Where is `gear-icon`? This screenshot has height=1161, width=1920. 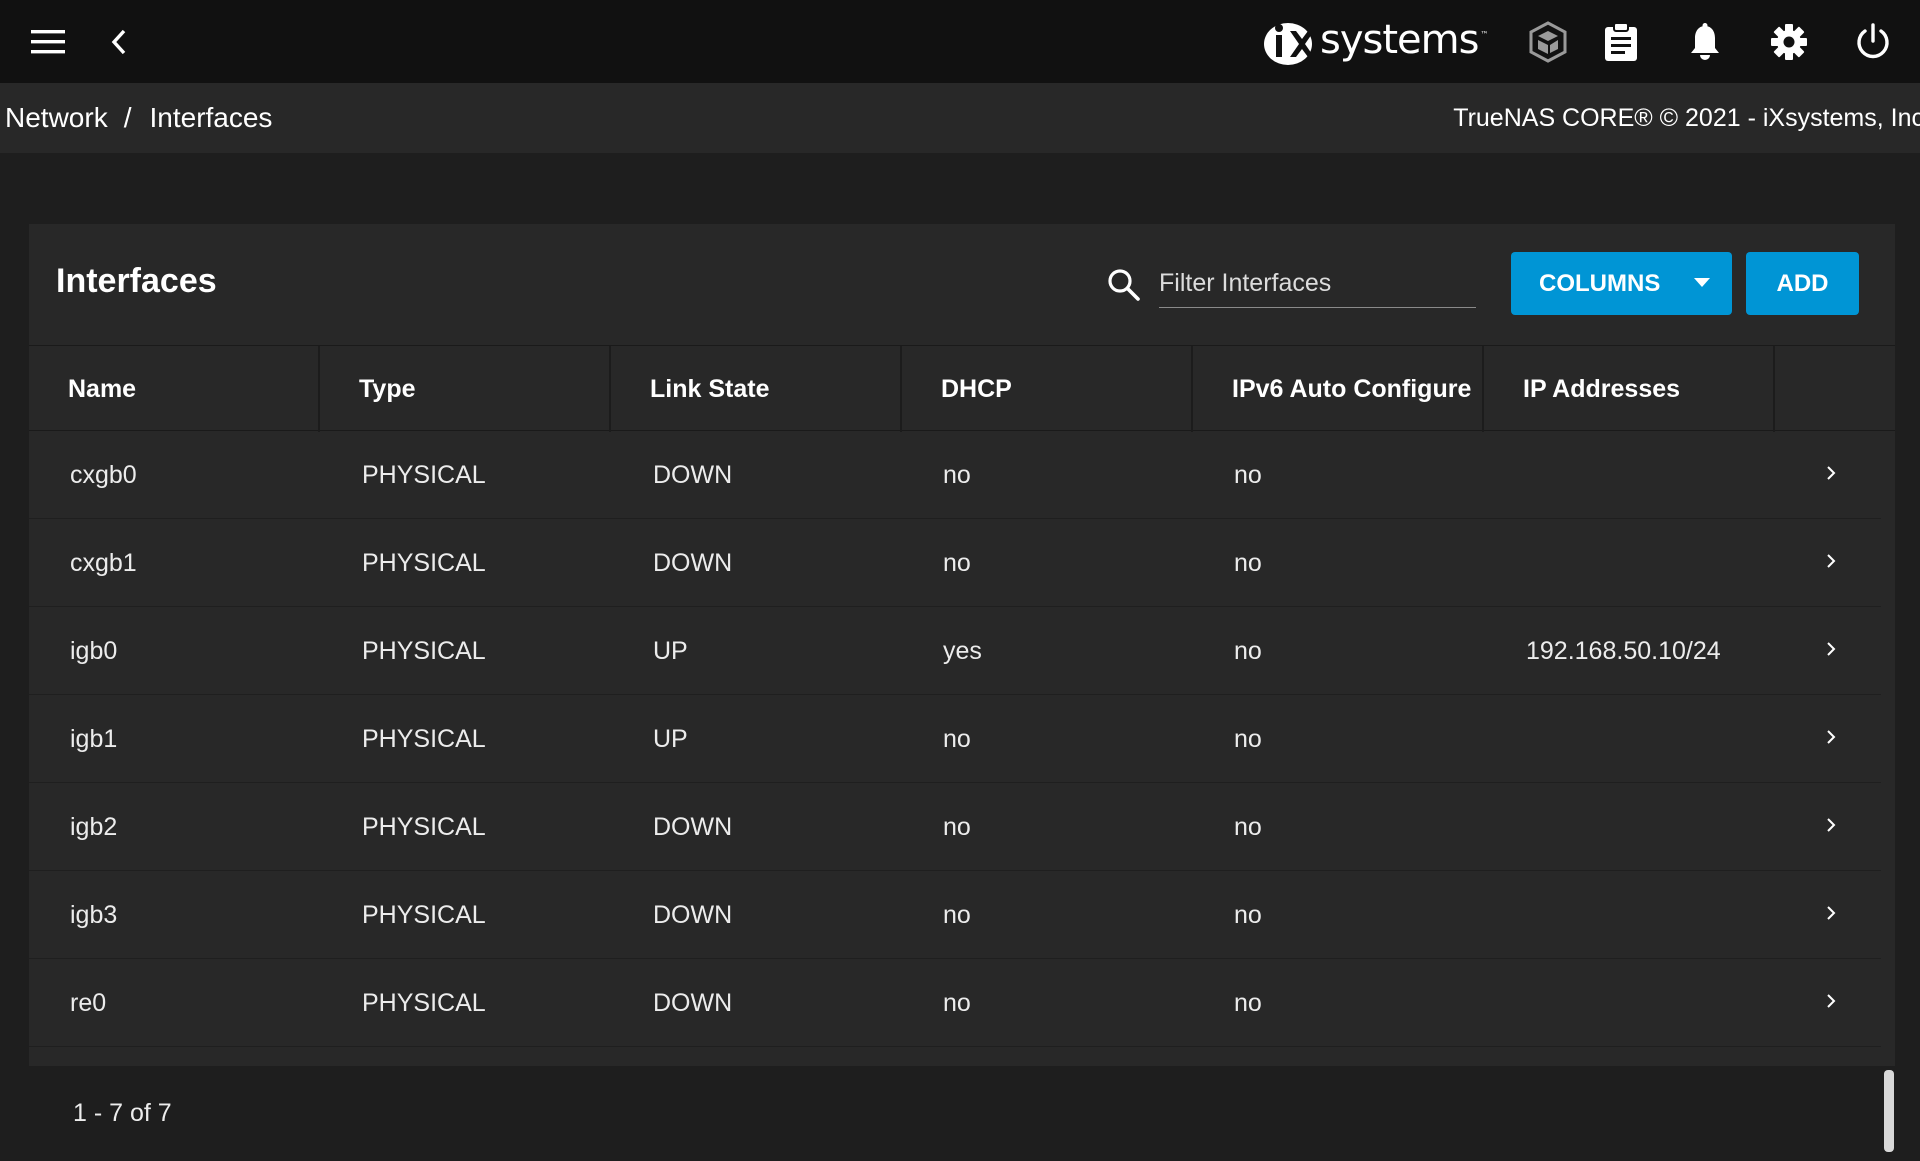
gear-icon is located at coordinates (1789, 42).